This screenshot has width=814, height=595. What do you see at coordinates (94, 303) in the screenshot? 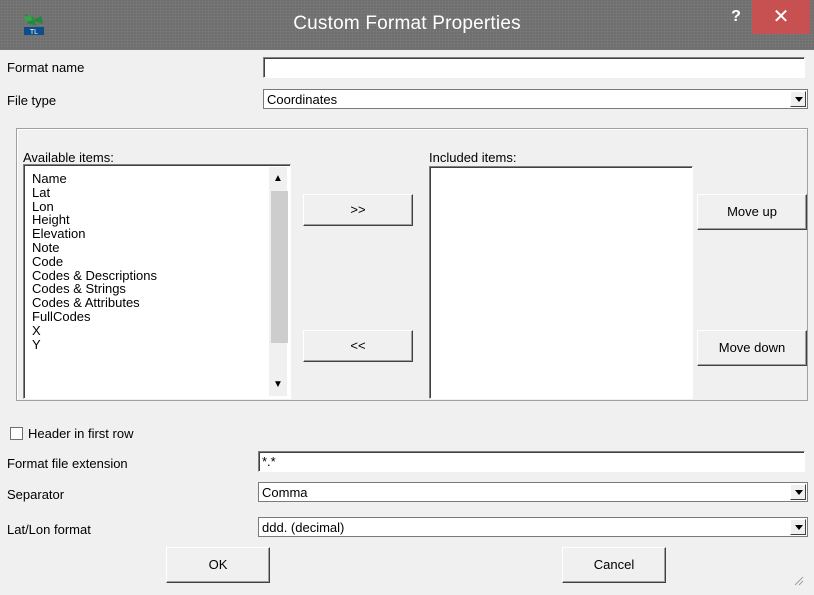
I see `list-item: Codes & Attributes` at bounding box center [94, 303].